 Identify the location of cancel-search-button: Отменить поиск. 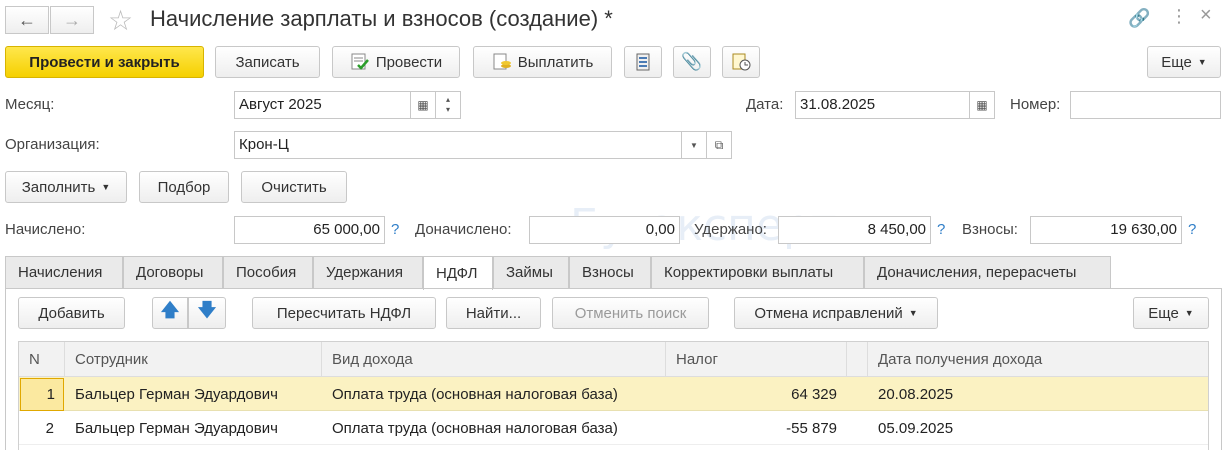
(630, 313).